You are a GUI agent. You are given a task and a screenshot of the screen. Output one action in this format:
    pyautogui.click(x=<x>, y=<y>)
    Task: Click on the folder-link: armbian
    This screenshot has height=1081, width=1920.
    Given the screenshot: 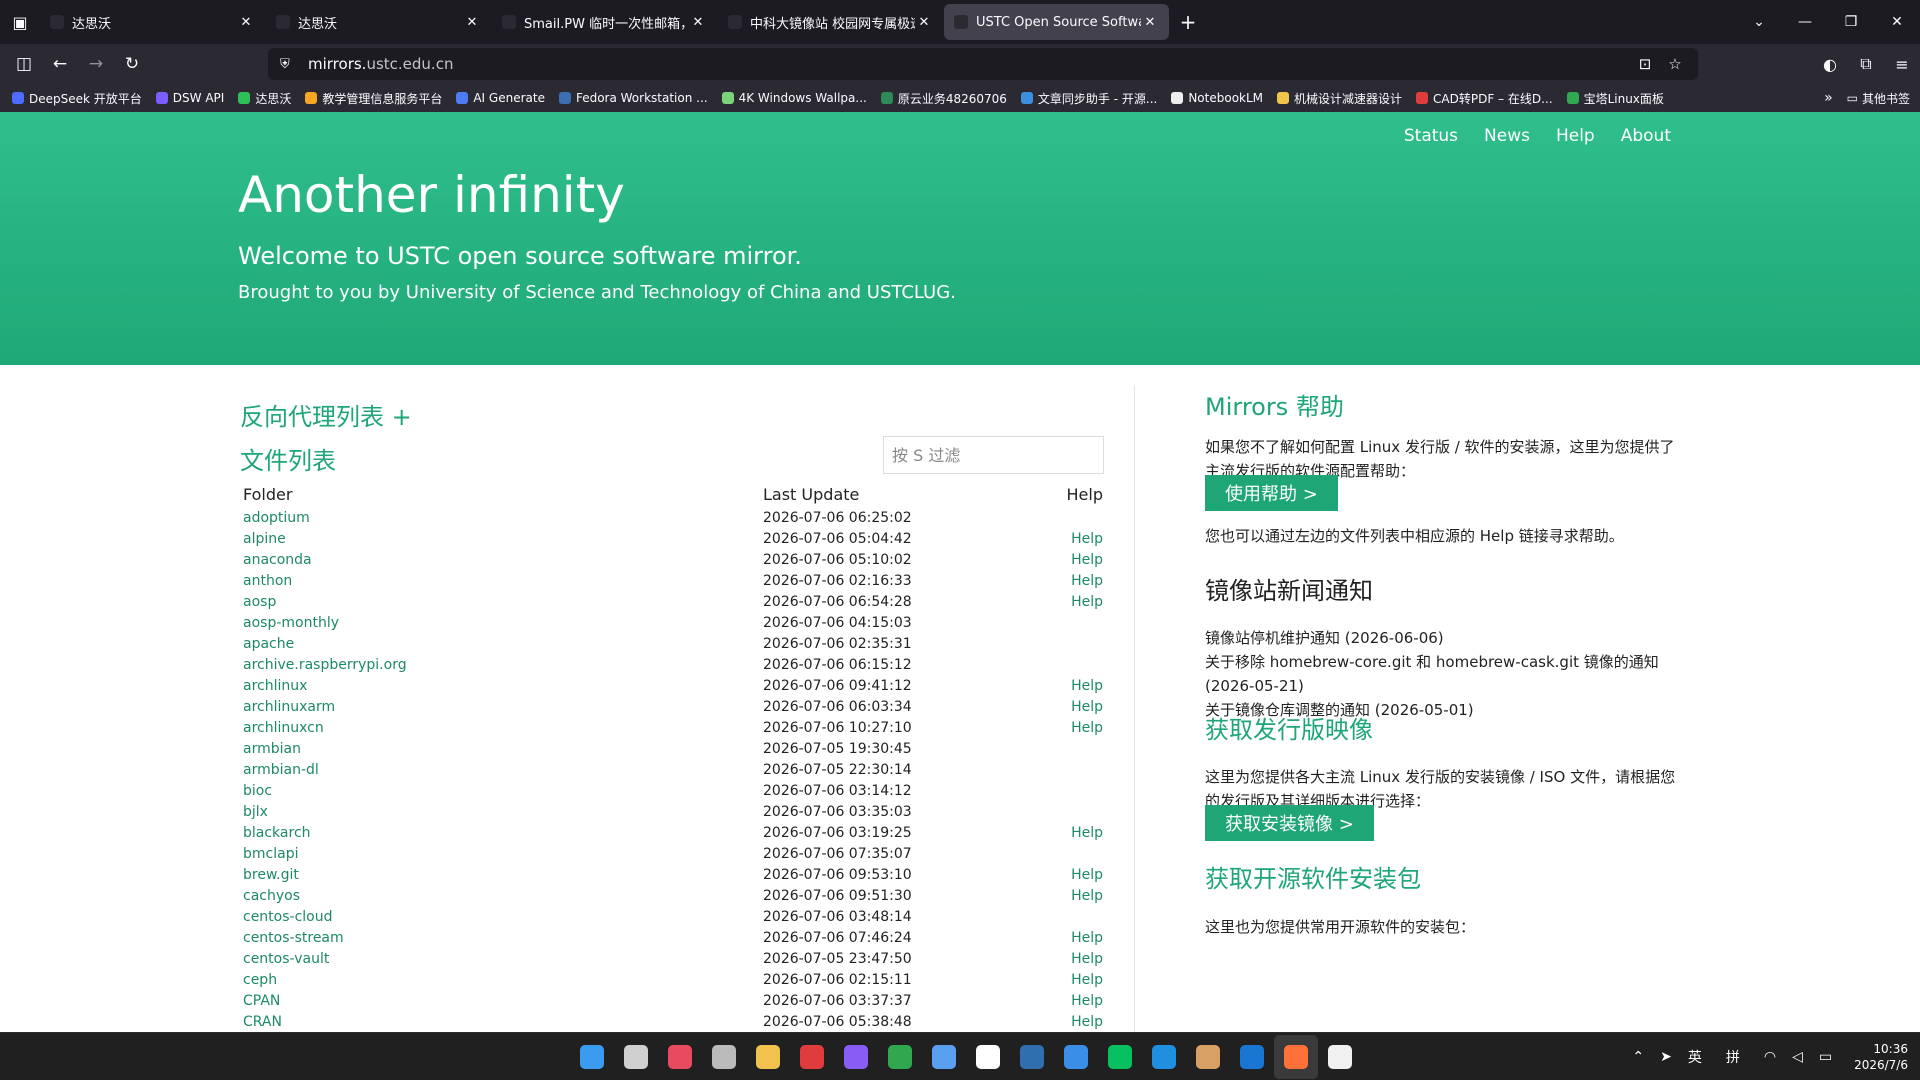 What is the action you would take?
    pyautogui.click(x=272, y=749)
    